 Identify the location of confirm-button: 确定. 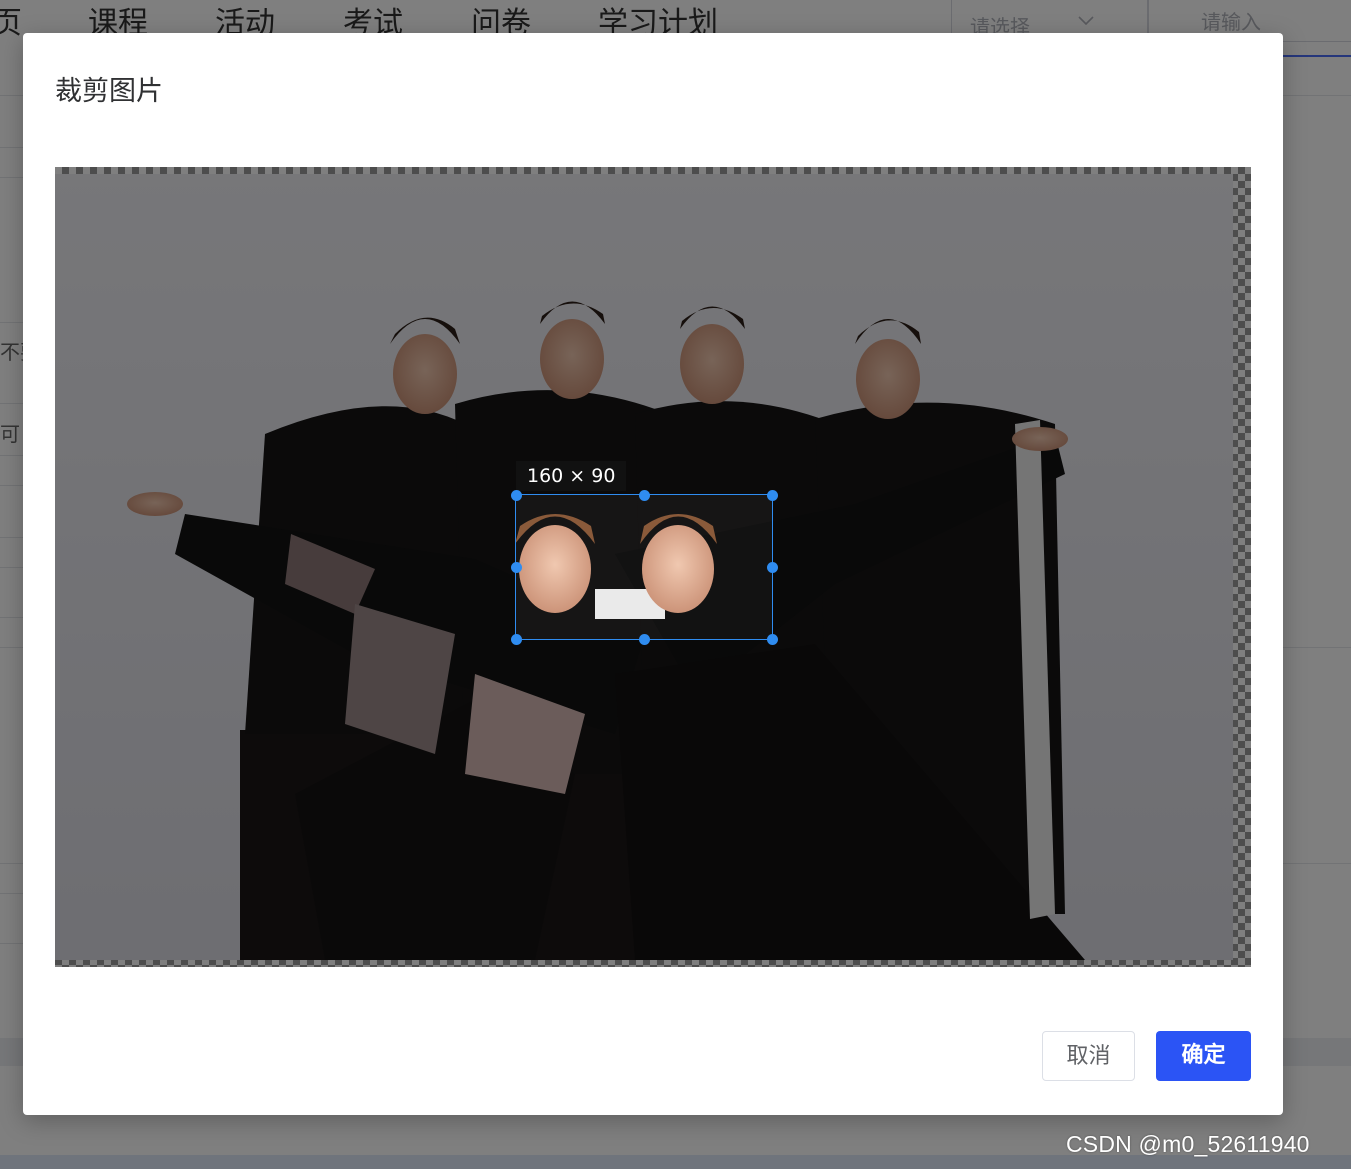
(1203, 1056).